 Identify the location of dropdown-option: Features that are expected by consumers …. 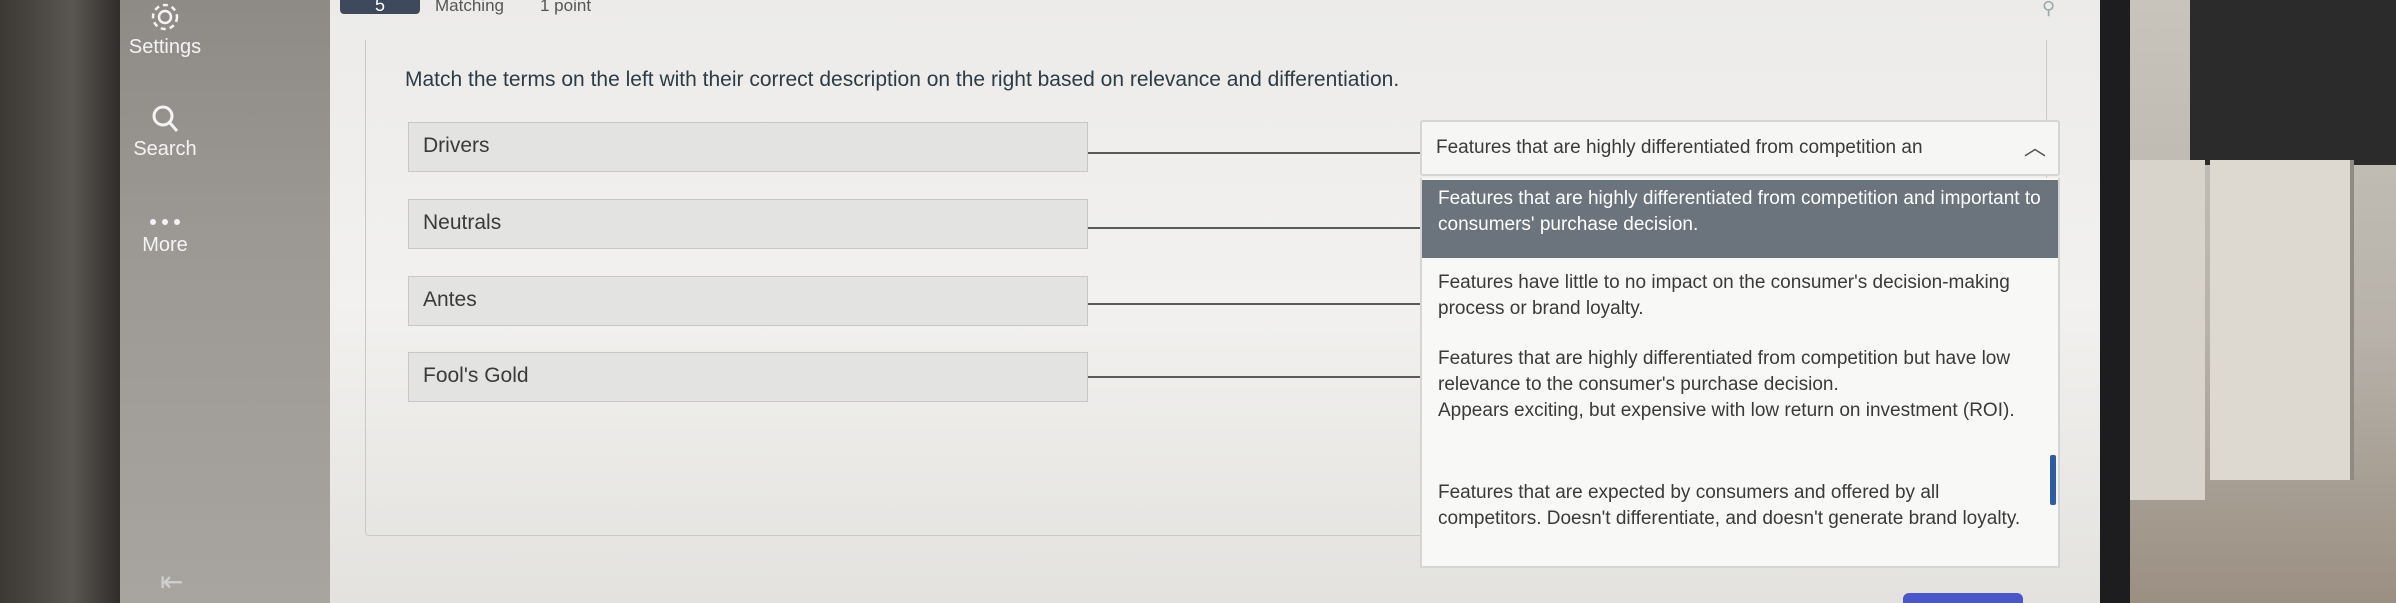
(1740, 506).